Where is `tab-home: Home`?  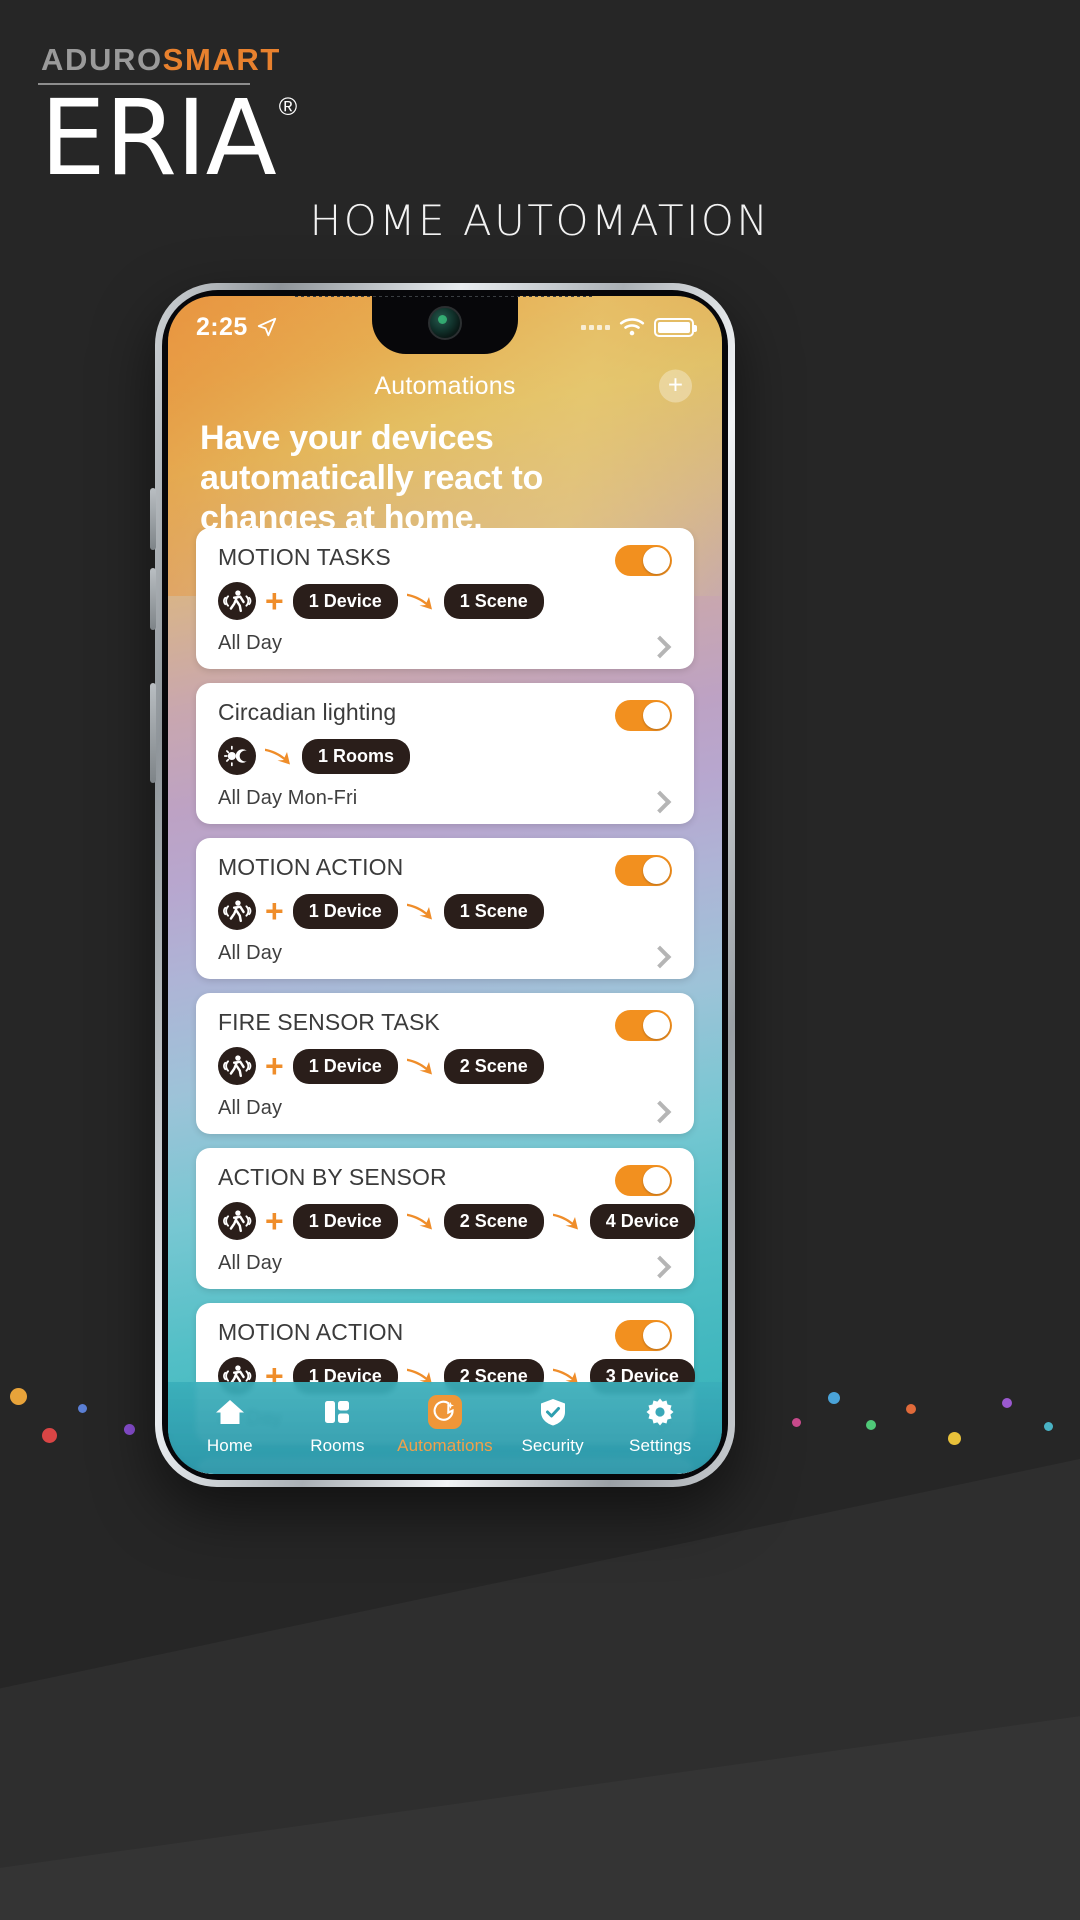
tab-home: Home is located at coordinates (230, 1425).